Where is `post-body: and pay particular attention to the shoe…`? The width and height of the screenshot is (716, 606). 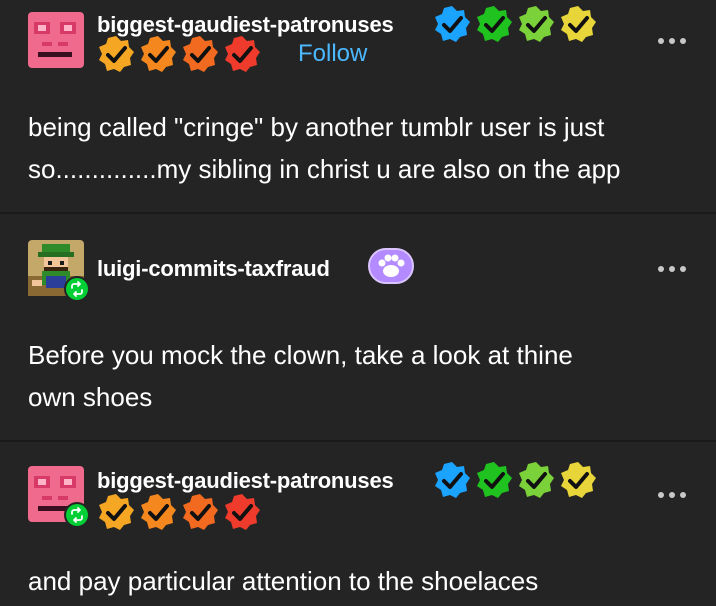
post-body: and pay particular attention to the shoe… is located at coordinates (358, 581).